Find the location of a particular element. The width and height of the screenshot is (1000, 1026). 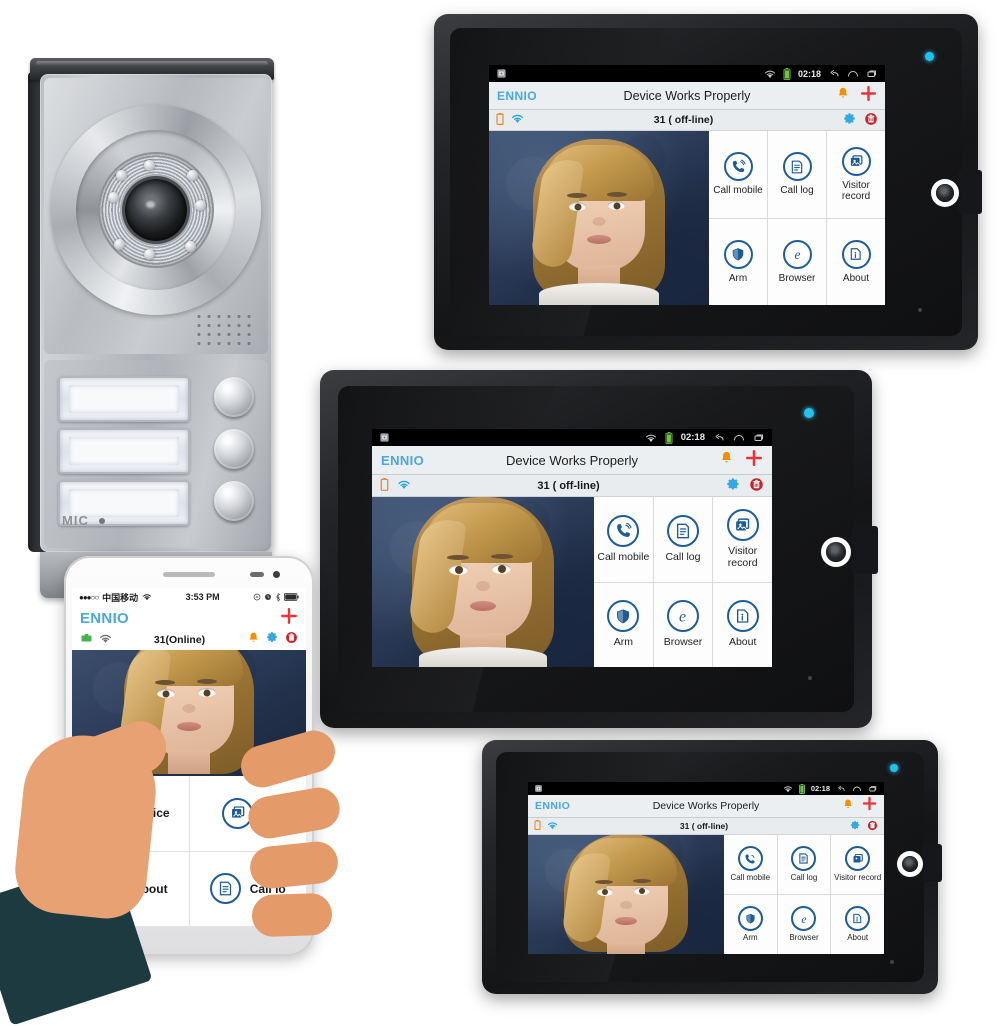

lips is located at coordinates (626, 921).